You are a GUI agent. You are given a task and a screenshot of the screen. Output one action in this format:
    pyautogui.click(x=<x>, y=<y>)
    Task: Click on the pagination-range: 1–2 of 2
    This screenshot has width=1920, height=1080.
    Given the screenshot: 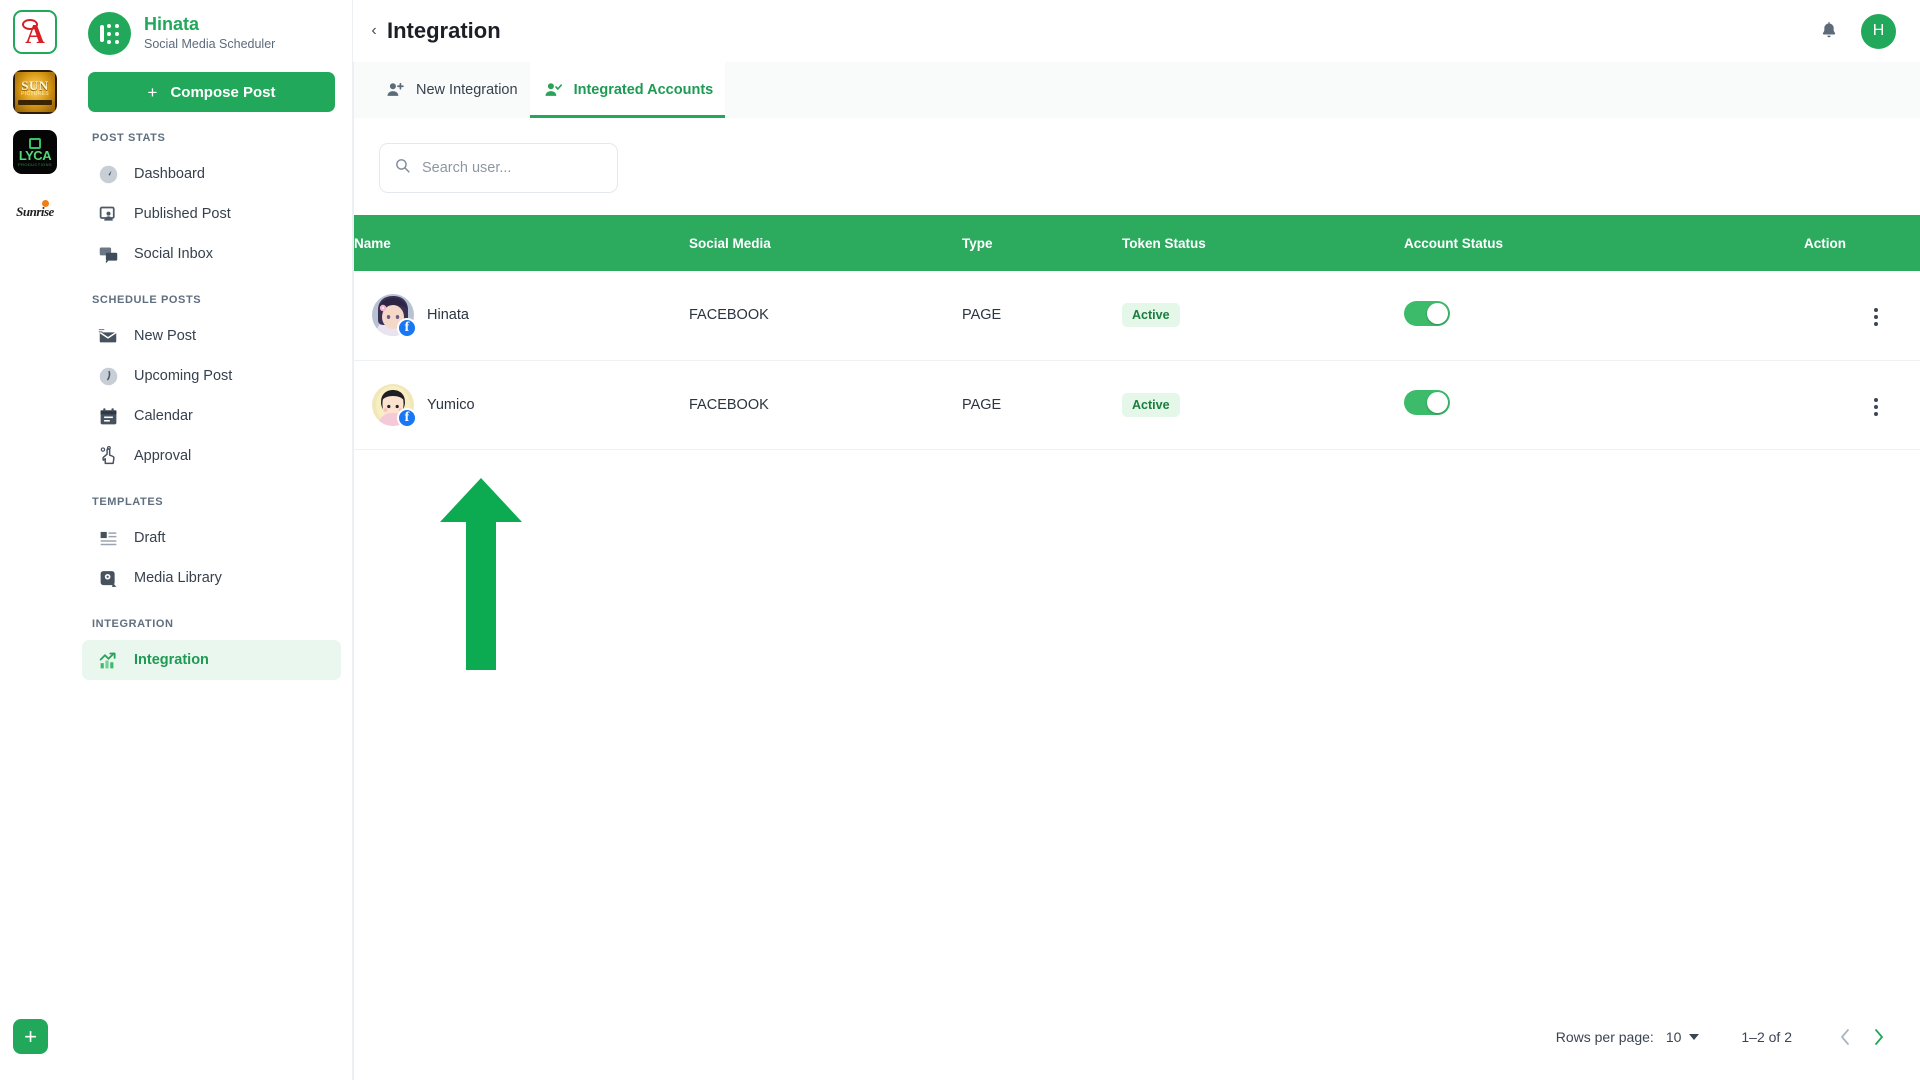 What is the action you would take?
    pyautogui.click(x=1766, y=1037)
    